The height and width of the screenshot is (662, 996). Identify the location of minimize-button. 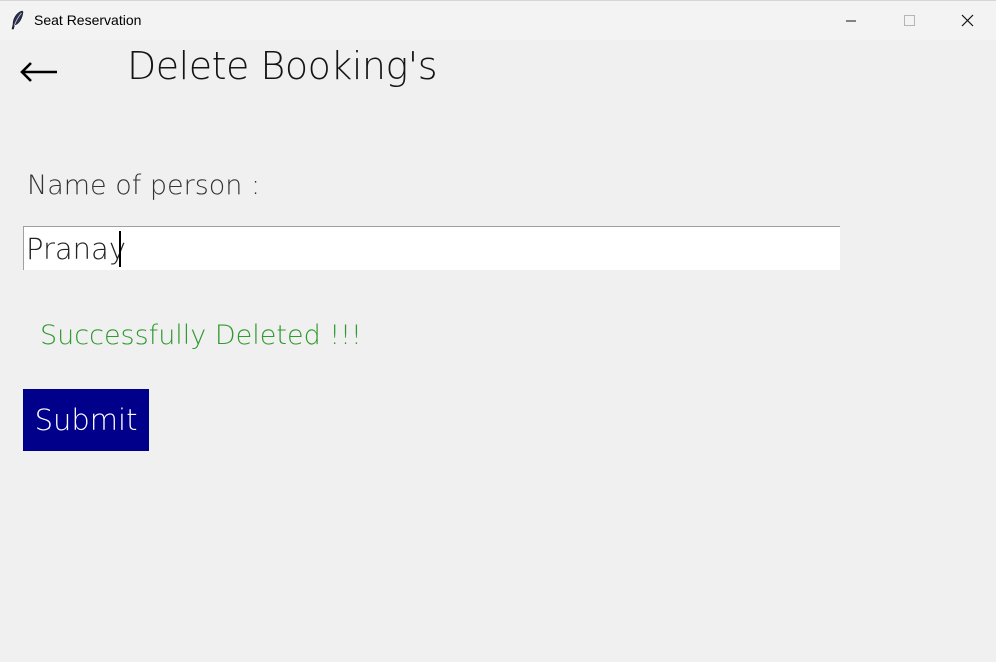
(851, 21).